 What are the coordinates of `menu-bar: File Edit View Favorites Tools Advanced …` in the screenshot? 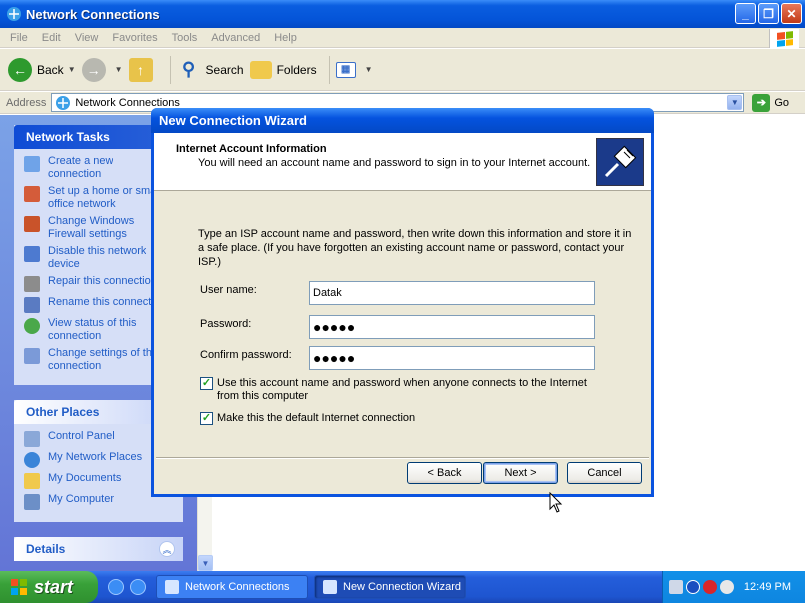 It's located at (402, 38).